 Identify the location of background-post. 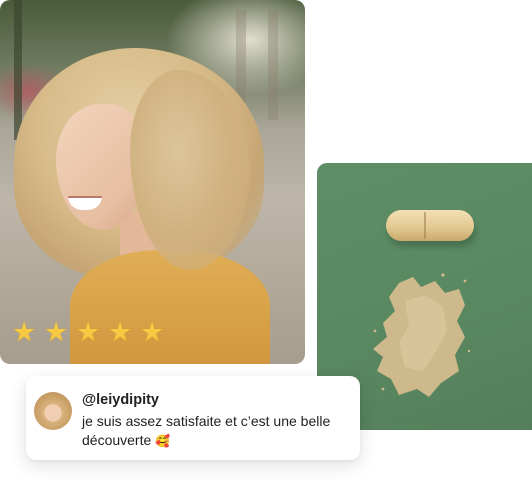
(273, 65).